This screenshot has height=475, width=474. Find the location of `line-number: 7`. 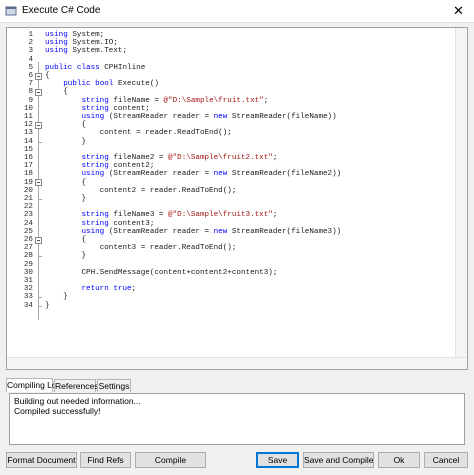

line-number: 7 is located at coordinates (30, 84).